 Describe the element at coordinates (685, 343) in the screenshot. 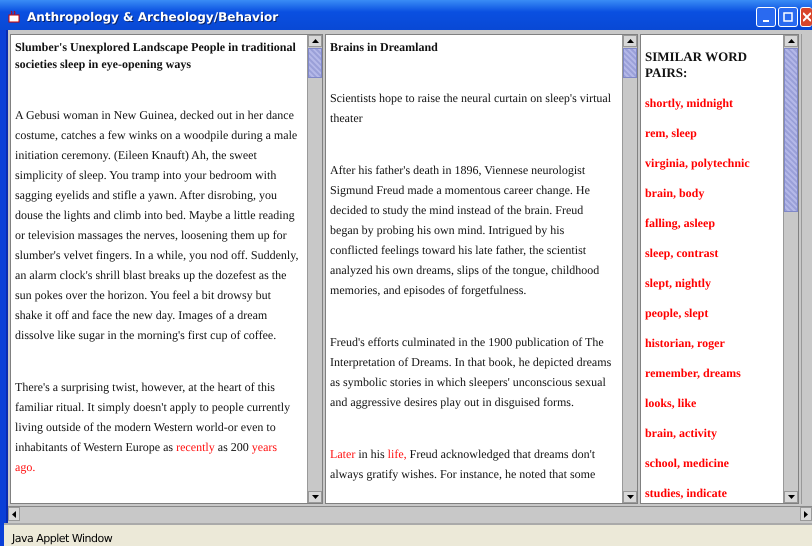

I see `word-pair: historian, roger` at that location.